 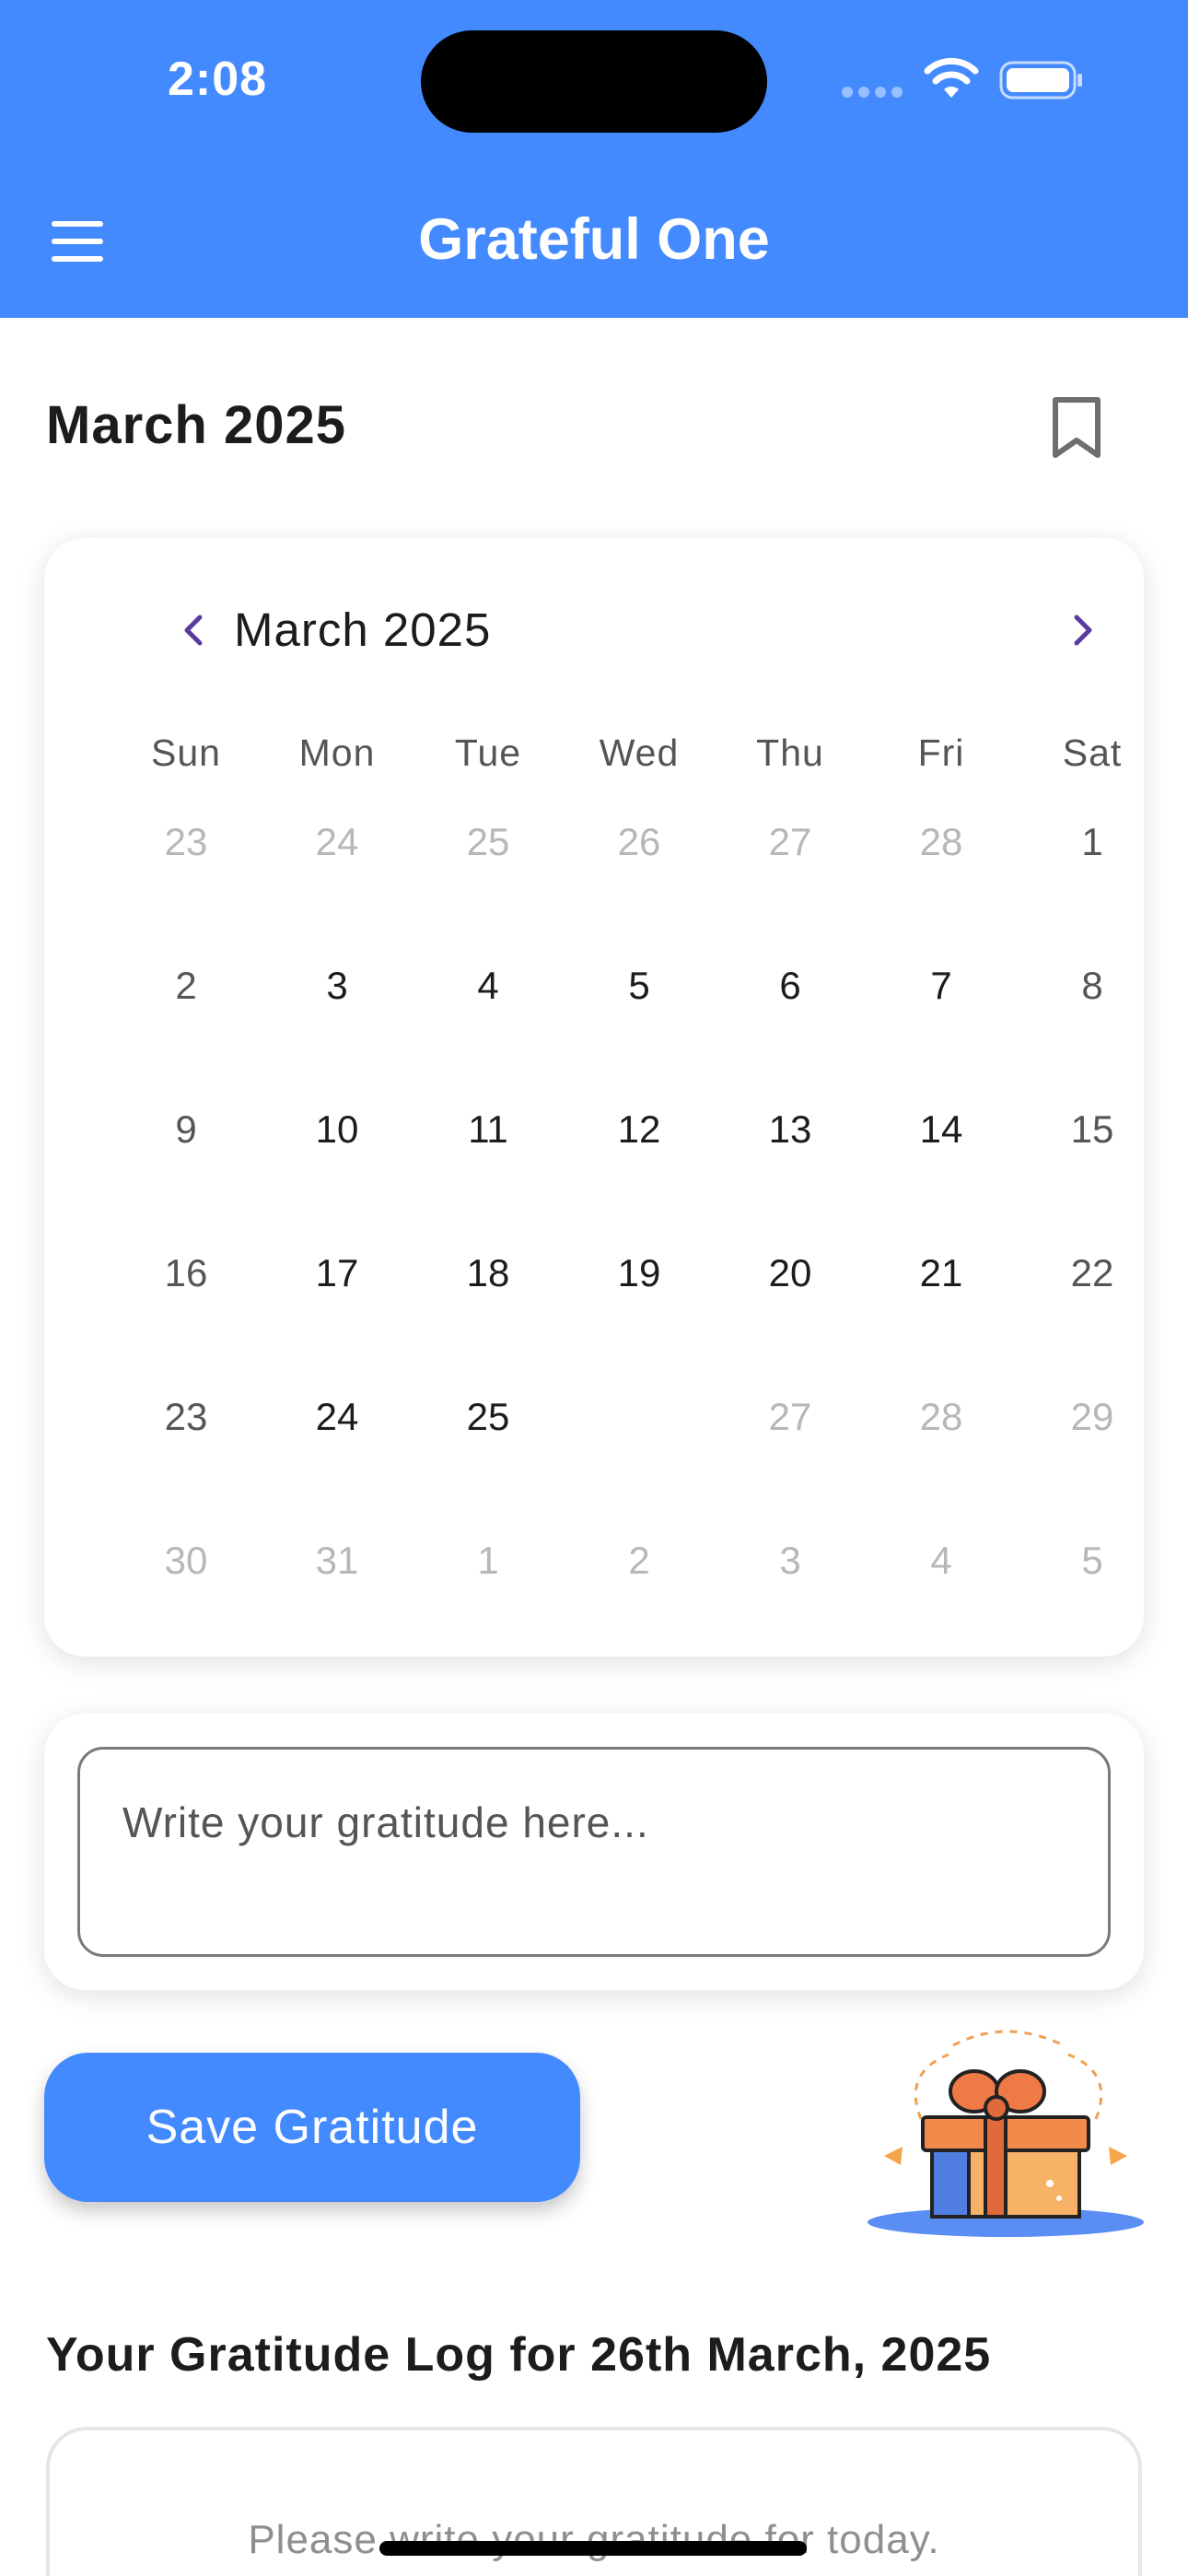 What do you see at coordinates (941, 1273) in the screenshot?
I see `calendar-day: 21` at bounding box center [941, 1273].